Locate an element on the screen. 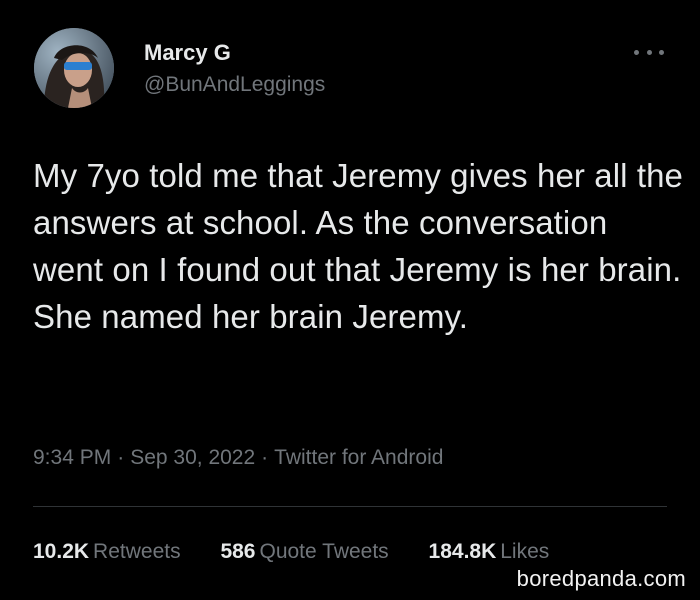 This screenshot has height=600, width=700. more-options-icon is located at coordinates (649, 52).